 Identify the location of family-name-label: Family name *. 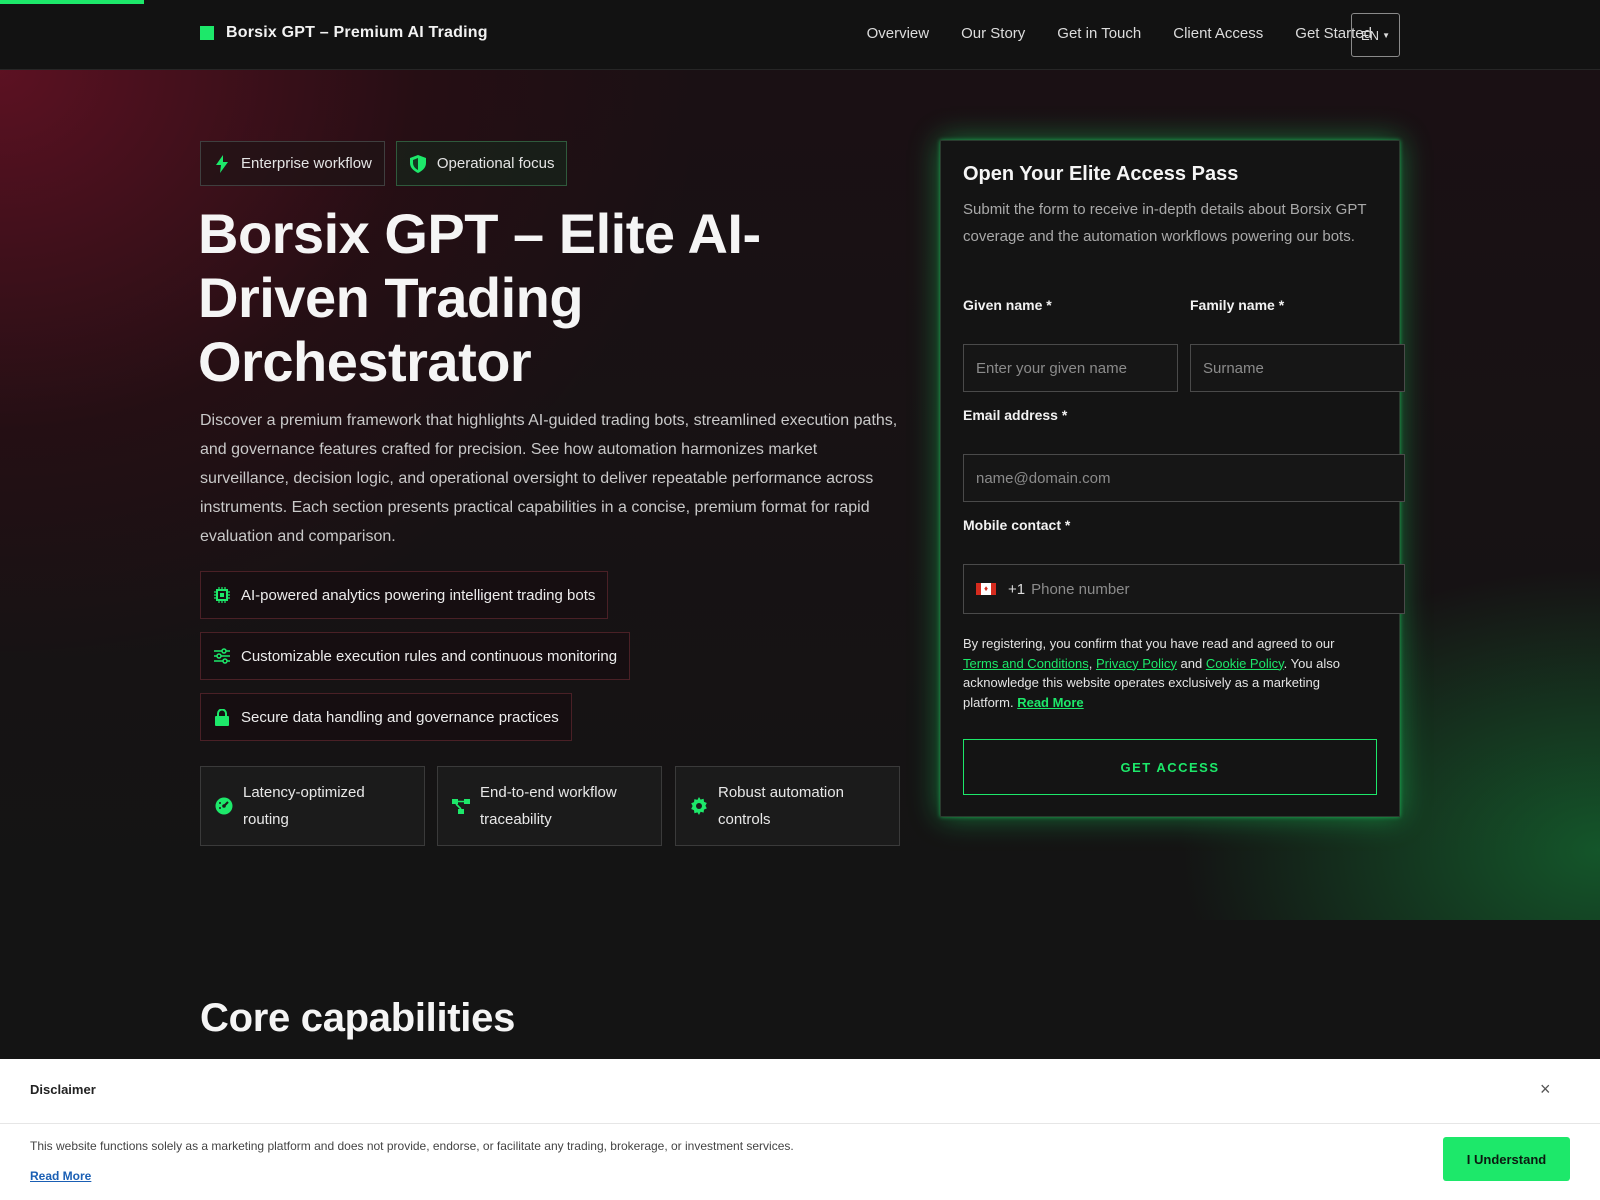
(1237, 305).